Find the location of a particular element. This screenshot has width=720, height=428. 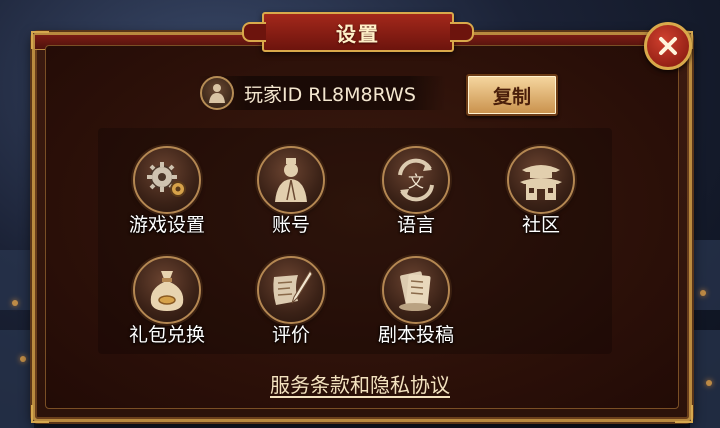

money-bag-icon is located at coordinates (167, 290).